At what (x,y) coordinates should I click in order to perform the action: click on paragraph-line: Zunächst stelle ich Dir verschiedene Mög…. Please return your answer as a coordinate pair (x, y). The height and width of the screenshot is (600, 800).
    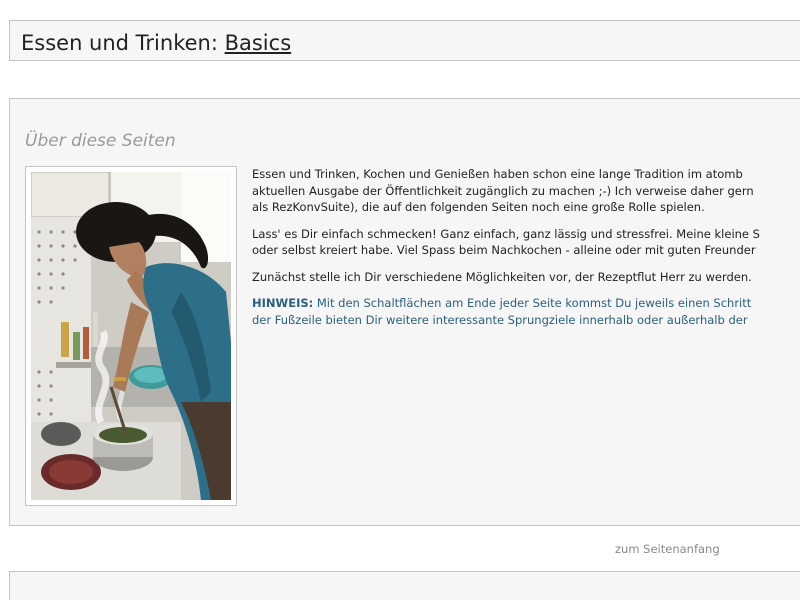
    Looking at the image, I should click on (502, 276).